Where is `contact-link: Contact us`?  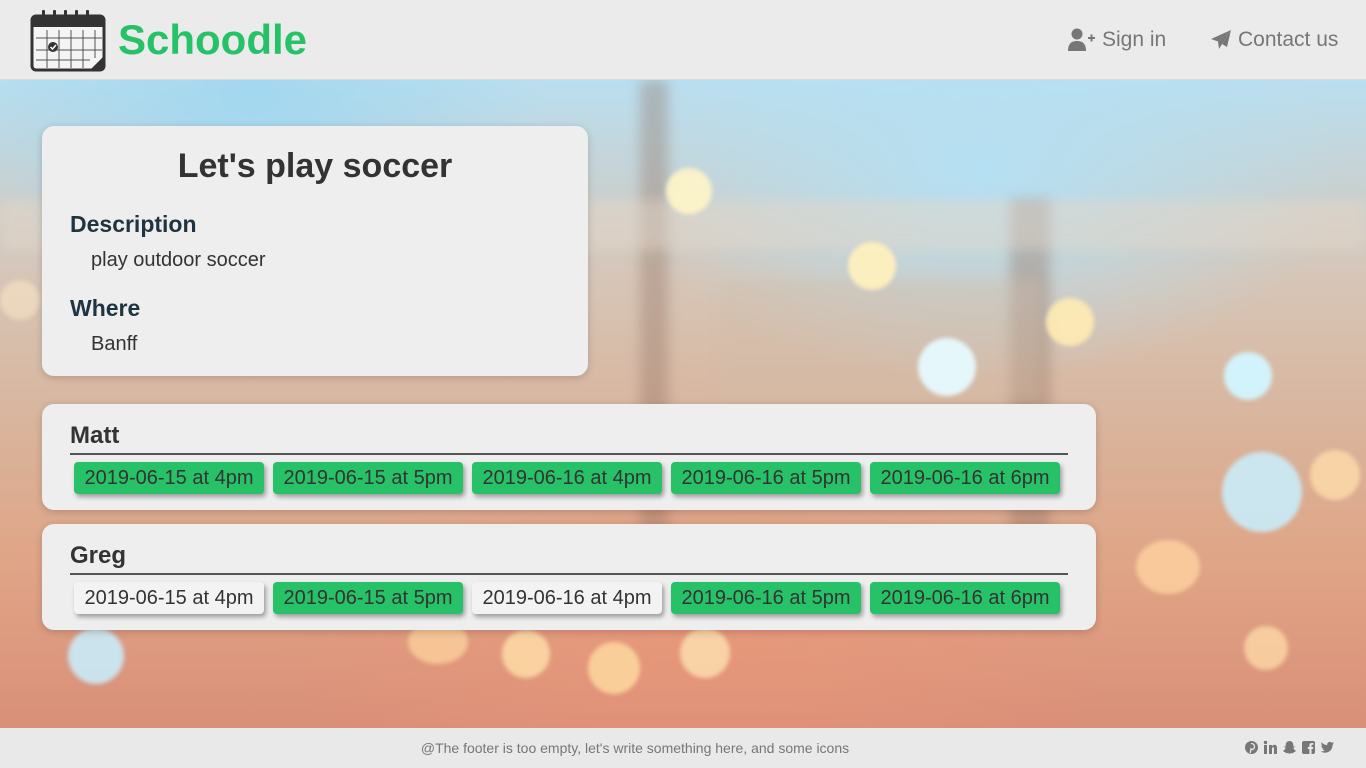 contact-link: Contact us is located at coordinates (1274, 40).